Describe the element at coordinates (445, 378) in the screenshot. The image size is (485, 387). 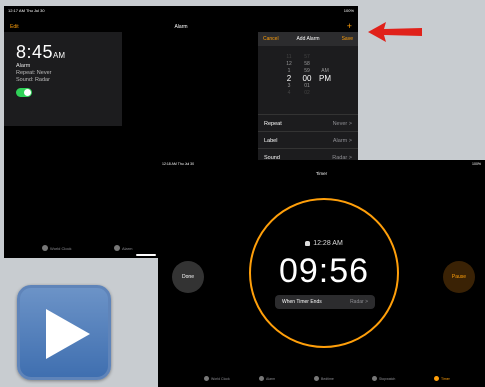
I see `tab-label: Timer` at that location.